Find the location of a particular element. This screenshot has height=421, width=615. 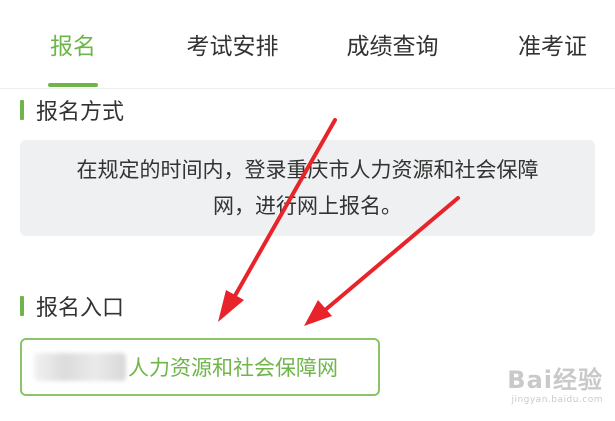

watermark-url: jingyan.baidu.com is located at coordinates (557, 400).